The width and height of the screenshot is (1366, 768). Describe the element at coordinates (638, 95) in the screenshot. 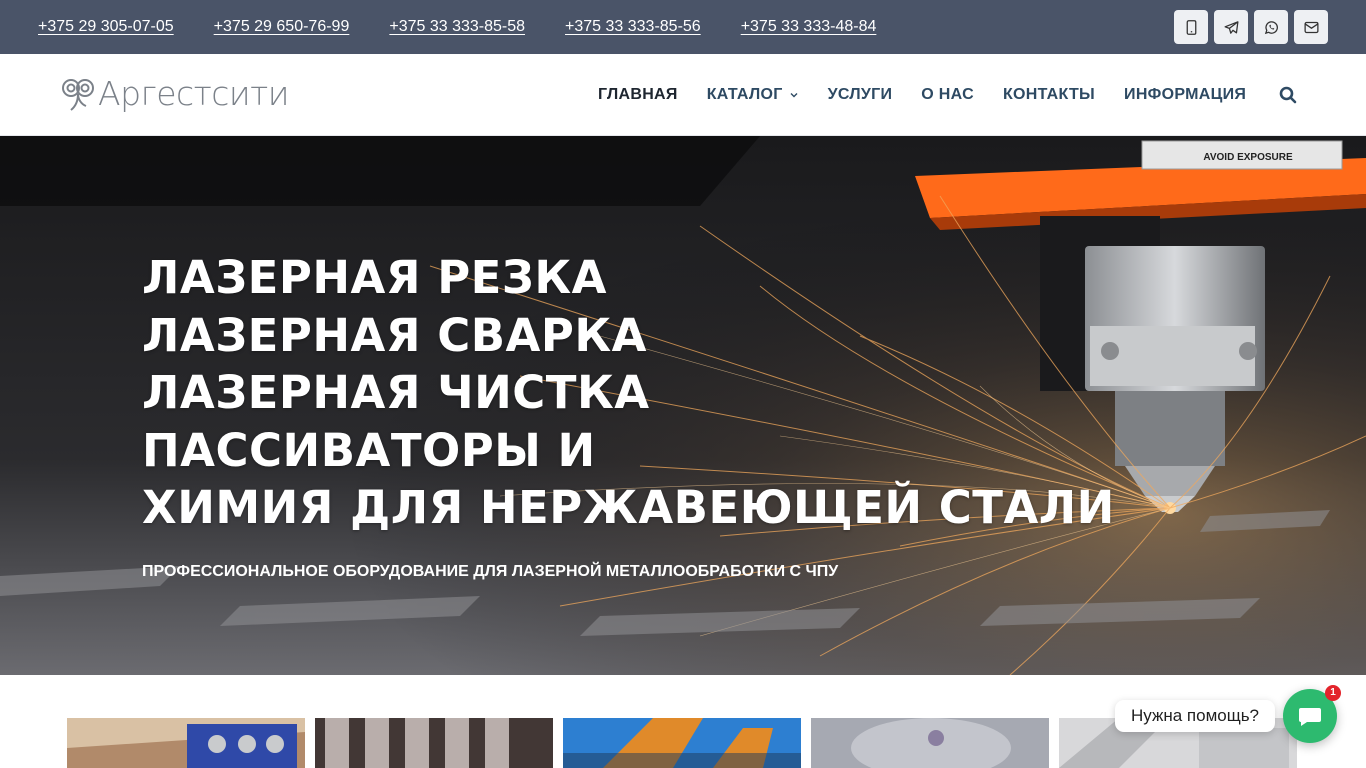

I see `nav-item-home: ГЛАВНАЯ` at that location.